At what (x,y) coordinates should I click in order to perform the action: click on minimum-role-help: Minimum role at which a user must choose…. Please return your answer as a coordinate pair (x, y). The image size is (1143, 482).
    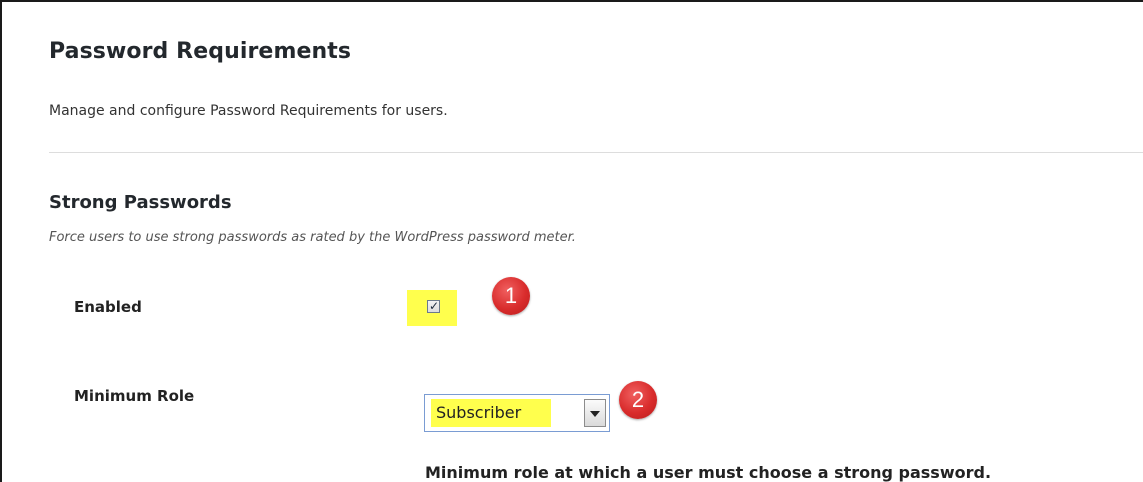
    Looking at the image, I should click on (708, 472).